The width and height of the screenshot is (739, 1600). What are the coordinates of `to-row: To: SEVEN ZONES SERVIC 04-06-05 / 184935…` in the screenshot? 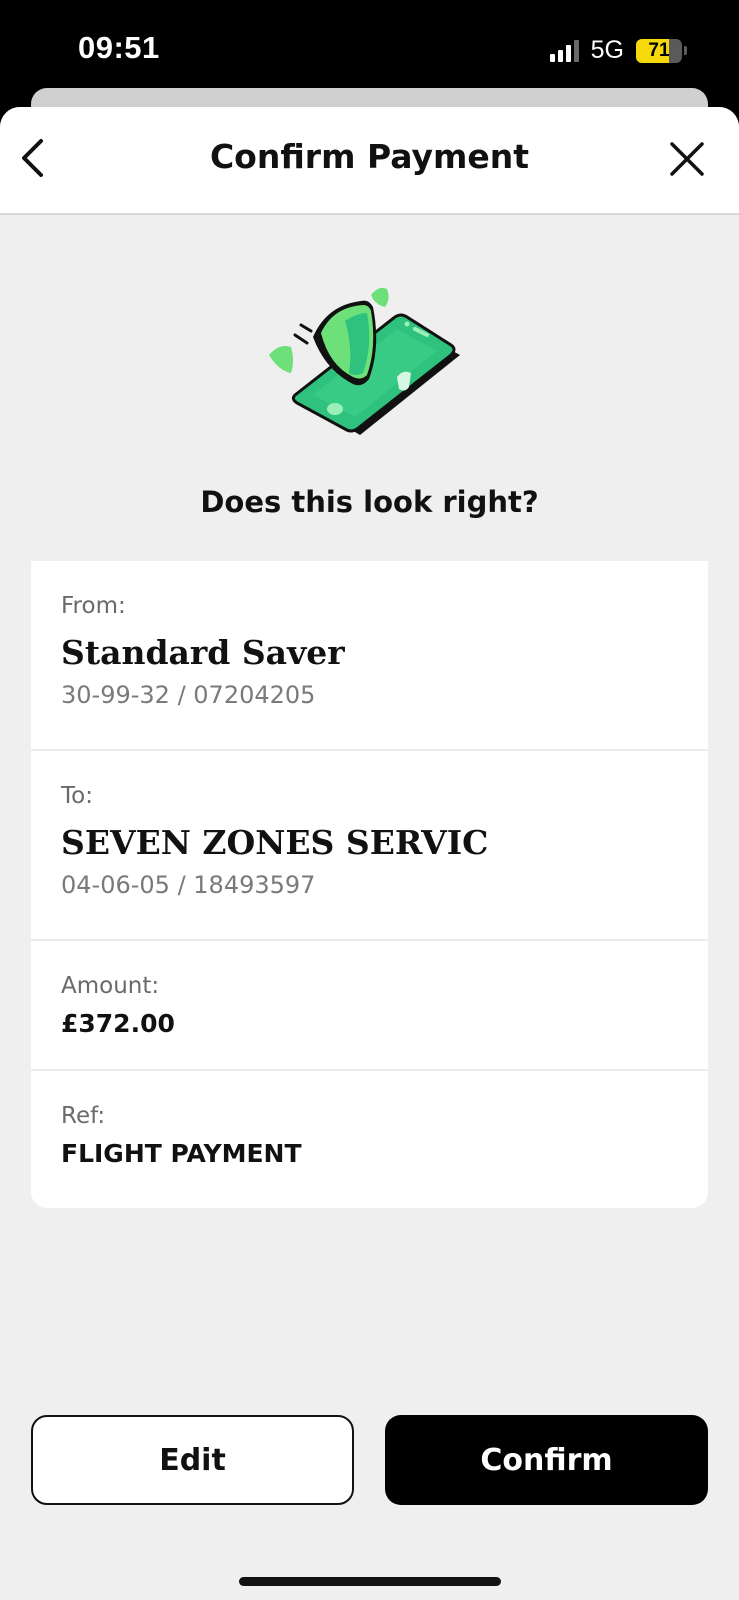 It's located at (369, 846).